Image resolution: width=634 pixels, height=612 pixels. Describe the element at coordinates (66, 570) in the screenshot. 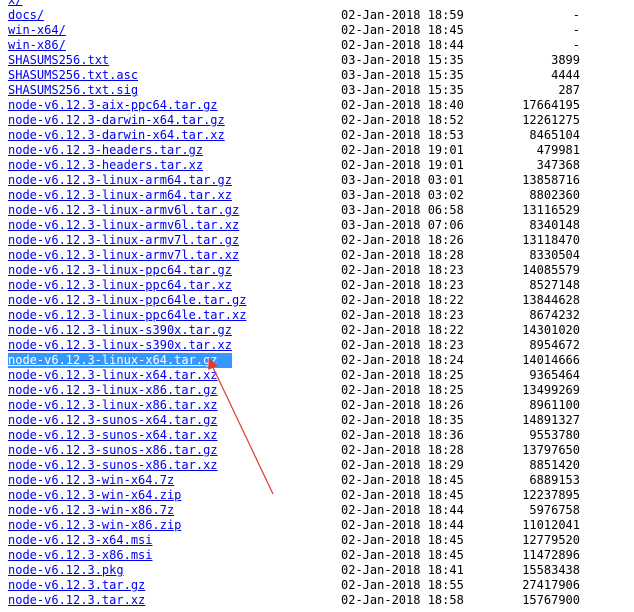

I see `file-link: node-v6.12.3.pkg` at that location.